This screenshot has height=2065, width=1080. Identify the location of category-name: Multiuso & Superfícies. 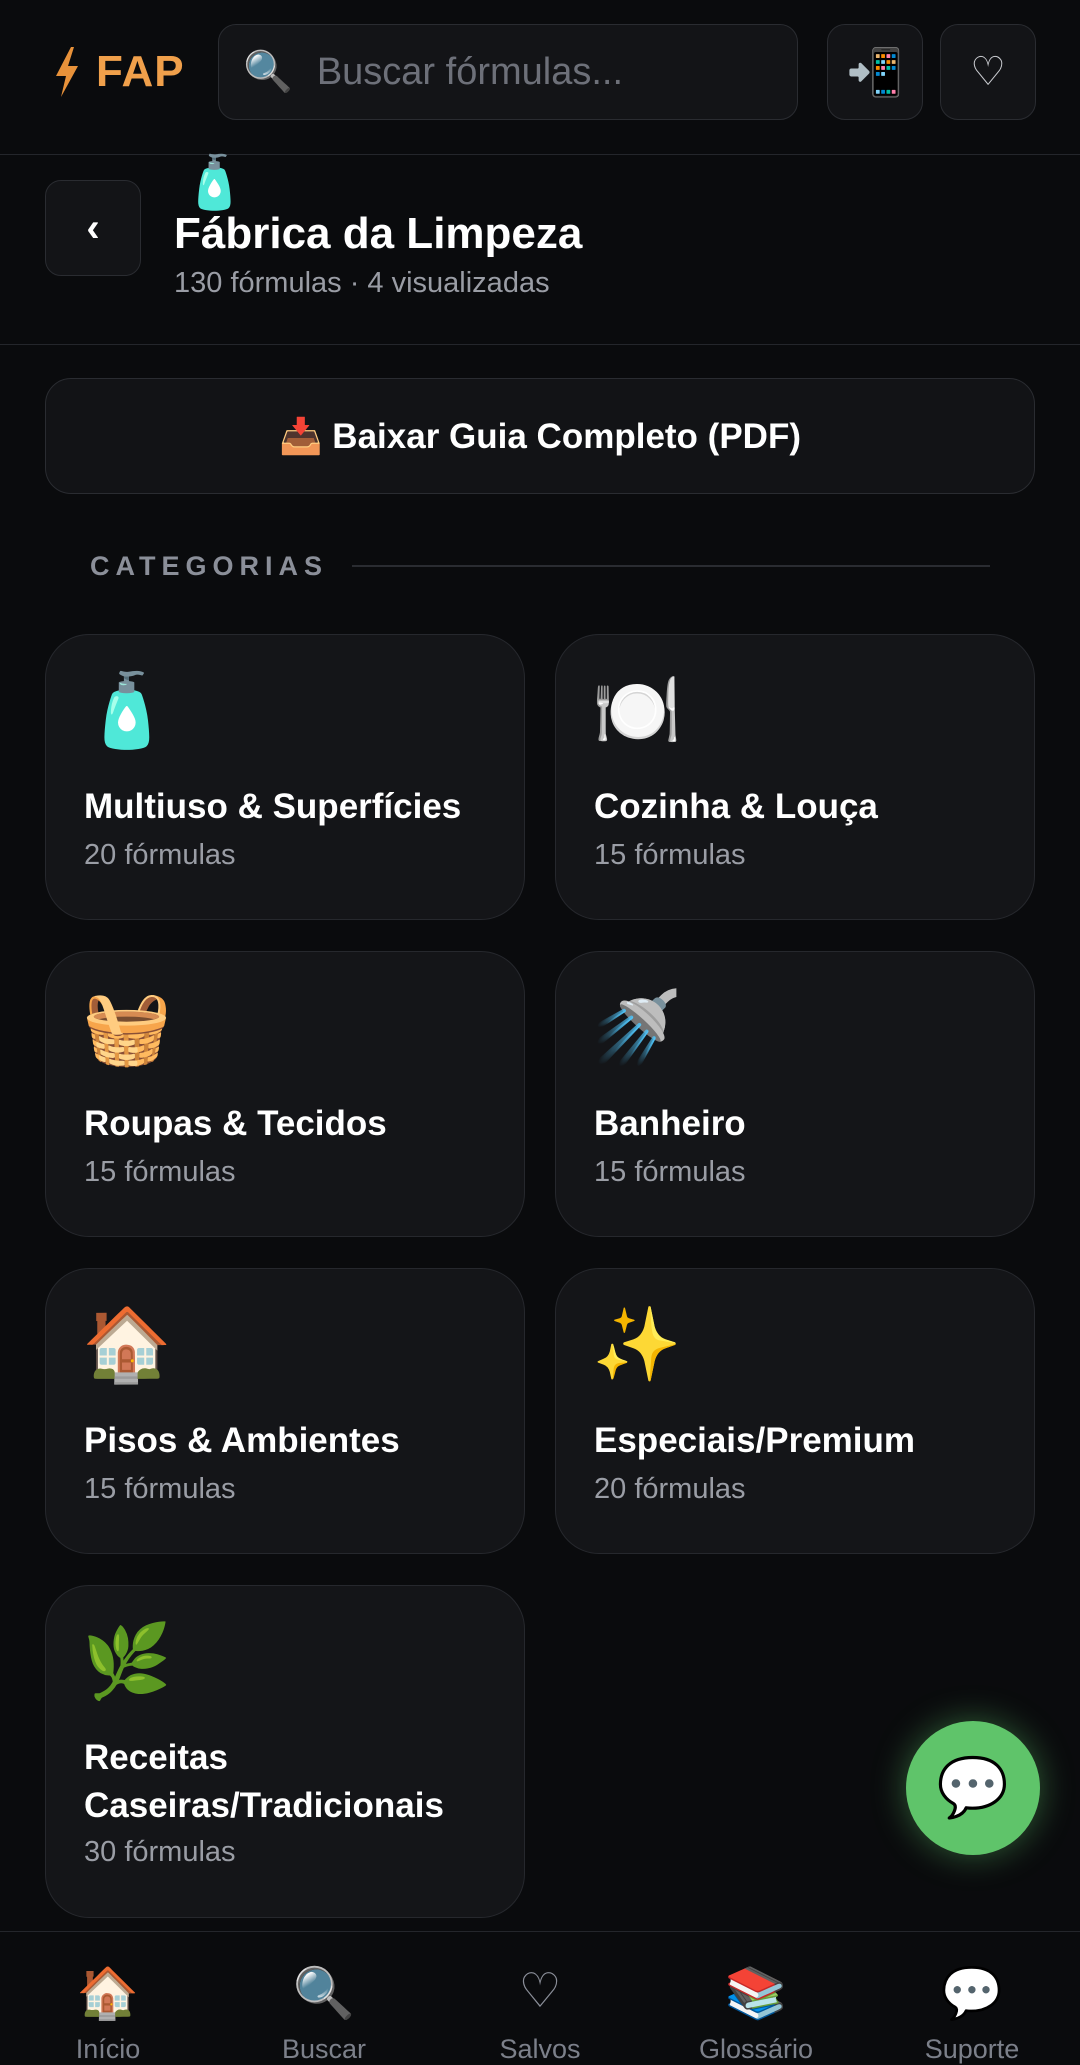
(273, 806).